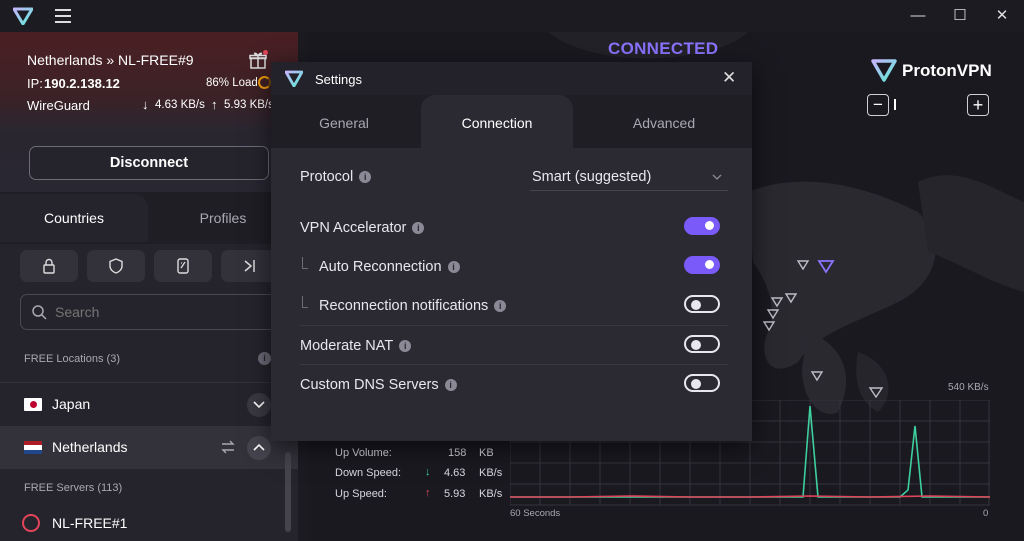 This screenshot has height=541, width=1024. Describe the element at coordinates (455, 473) in the screenshot. I see `down-speed-value: 4.63` at that location.